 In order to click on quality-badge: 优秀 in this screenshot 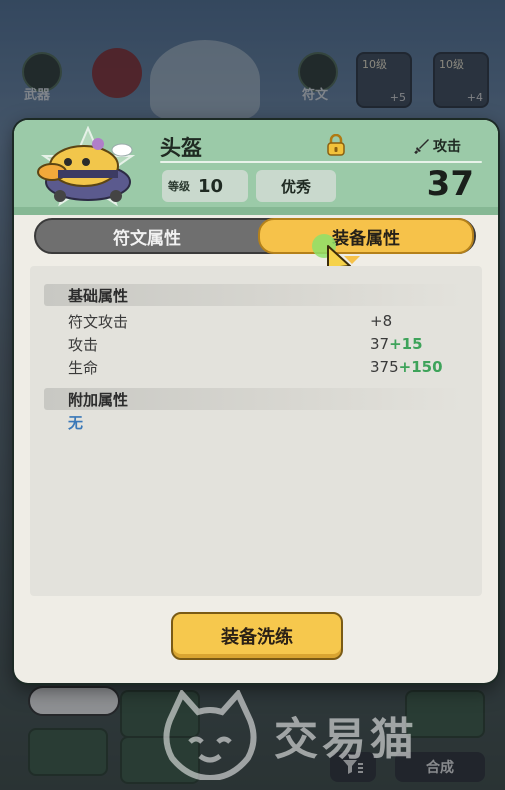, I will do `click(296, 186)`.